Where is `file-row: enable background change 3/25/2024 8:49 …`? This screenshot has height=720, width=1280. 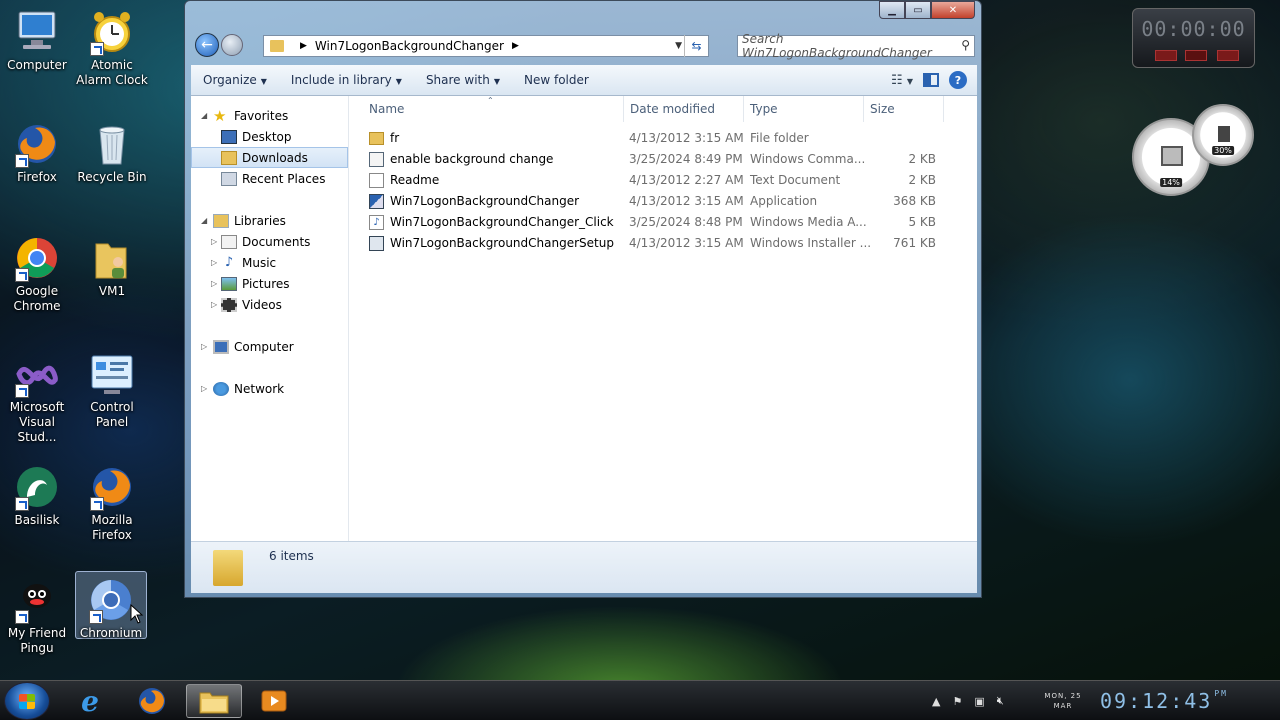 file-row: enable background change 3/25/2024 8:49 … is located at coordinates (663, 159).